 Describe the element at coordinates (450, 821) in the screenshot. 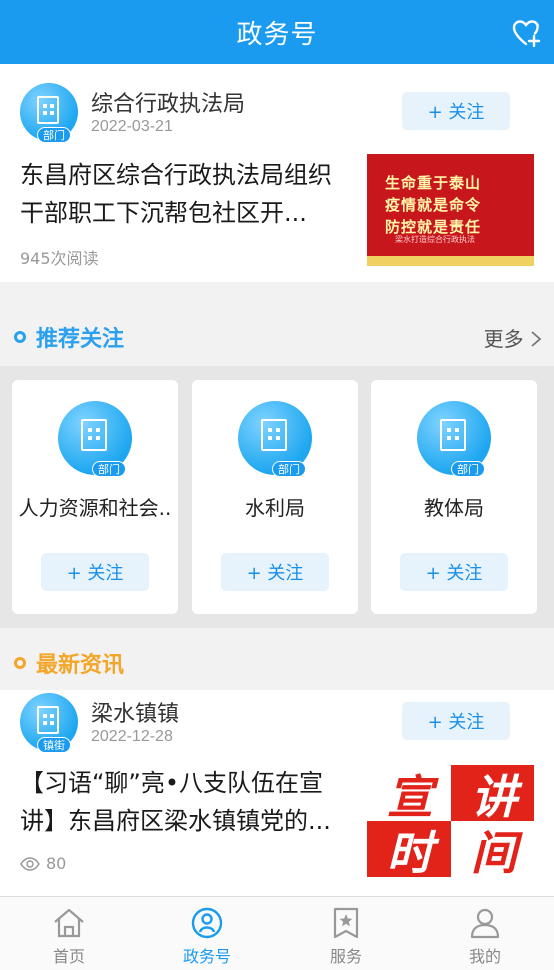

I see `article-thumbnail: 宣 讲 时 间` at that location.